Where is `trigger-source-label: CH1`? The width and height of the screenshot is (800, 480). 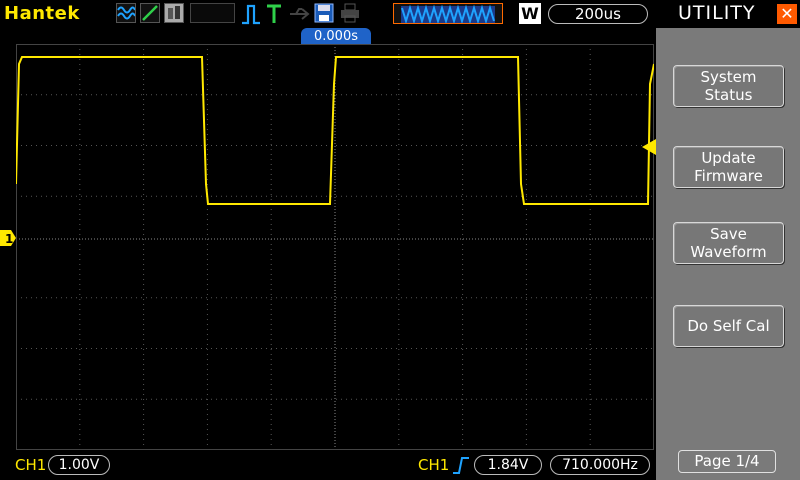 trigger-source-label: CH1 is located at coordinates (434, 465).